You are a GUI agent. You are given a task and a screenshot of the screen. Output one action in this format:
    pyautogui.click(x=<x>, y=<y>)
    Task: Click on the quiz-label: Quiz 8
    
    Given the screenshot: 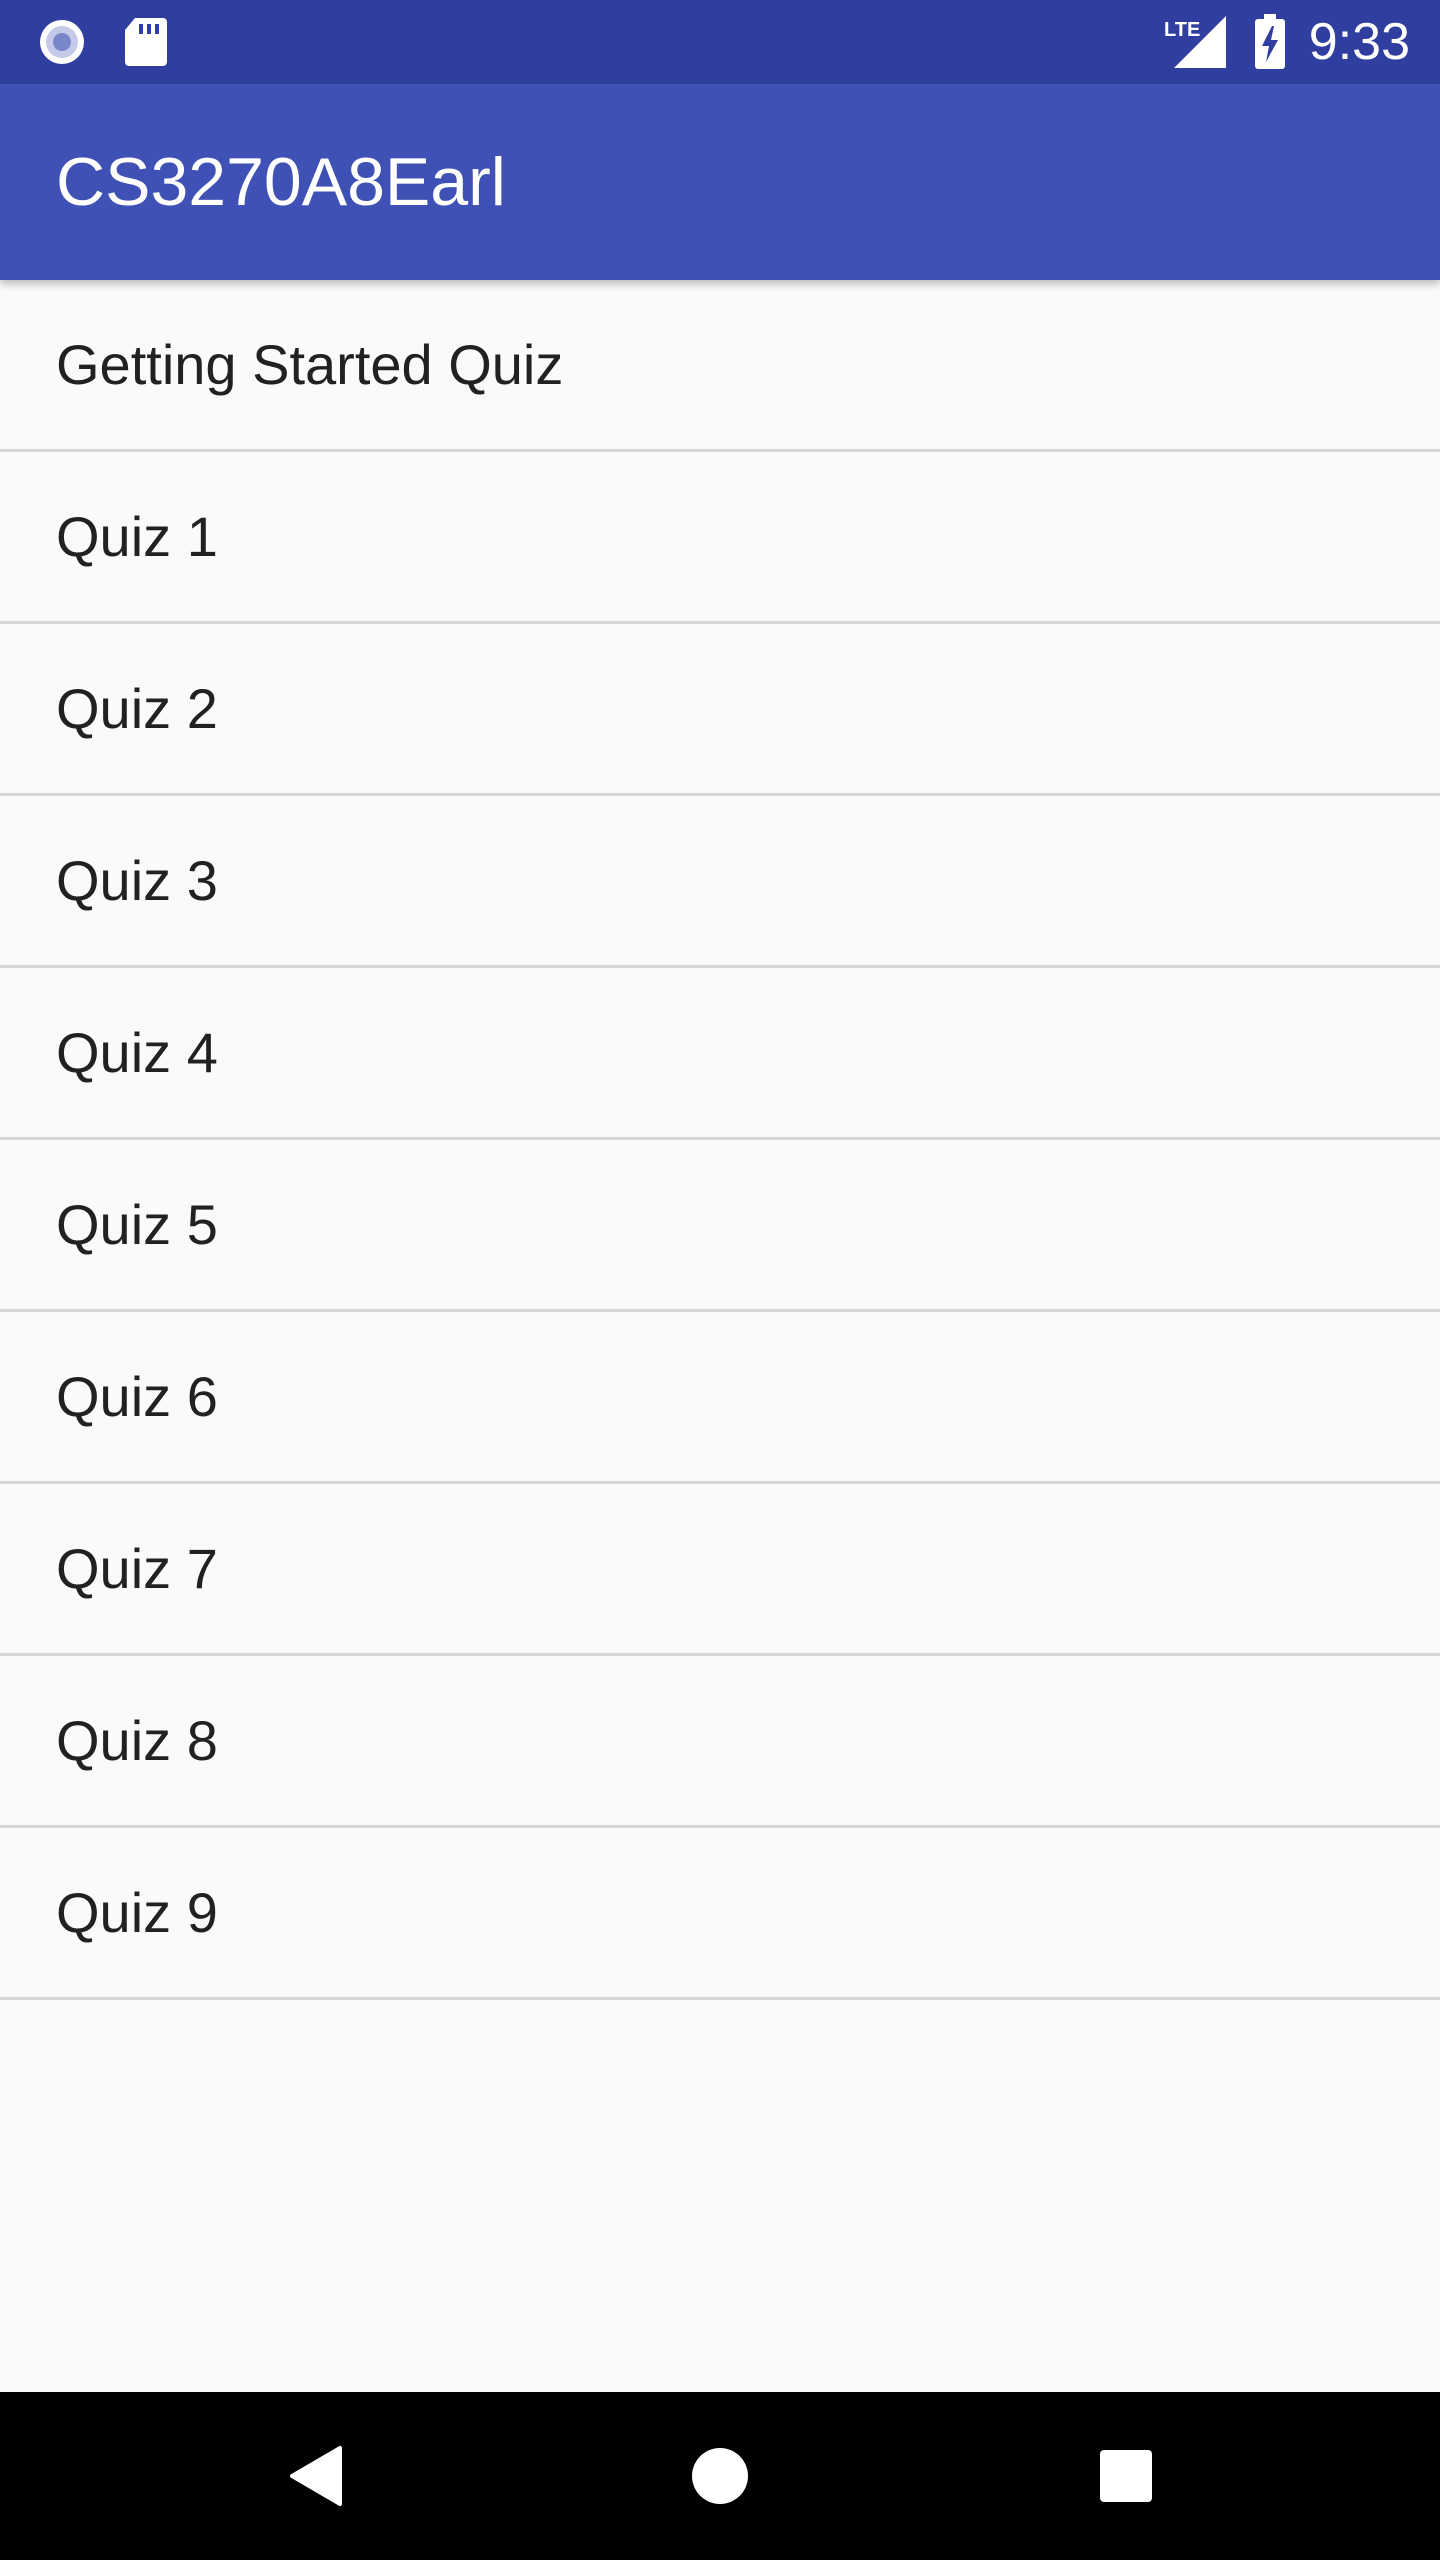 What is the action you would take?
    pyautogui.click(x=137, y=1740)
    